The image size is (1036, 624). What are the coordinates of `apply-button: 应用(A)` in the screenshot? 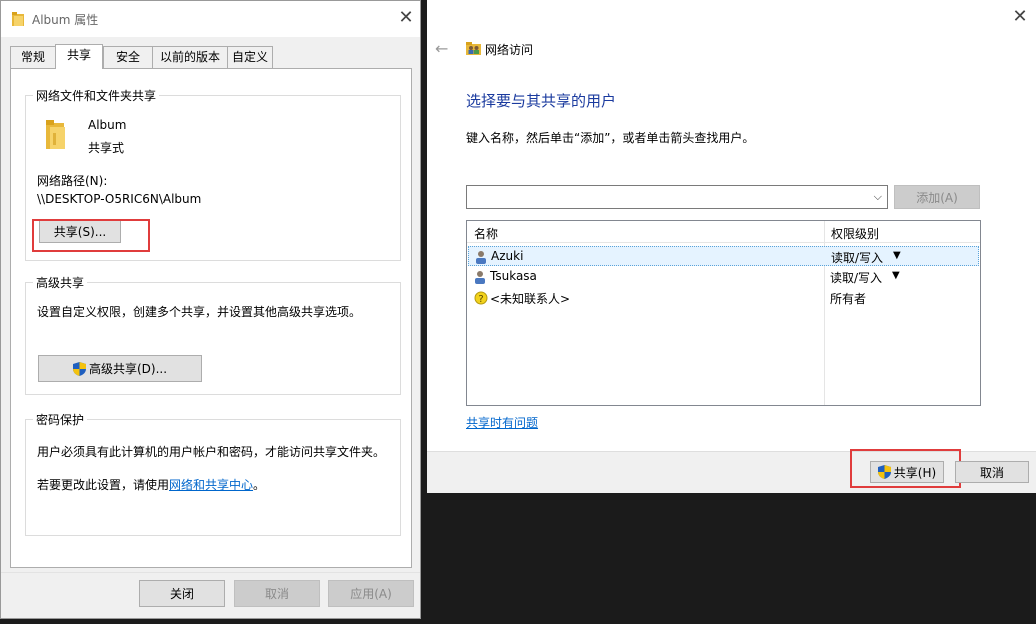 It's located at (371, 593).